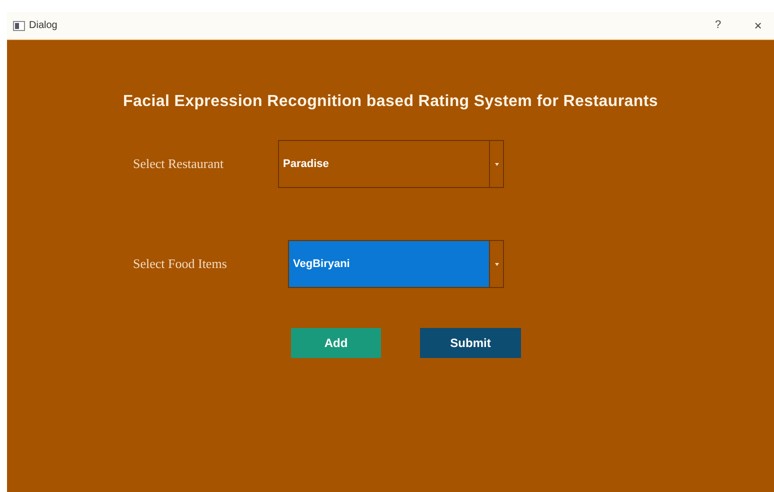  I want to click on dropdown-value: Paradise, so click(306, 164).